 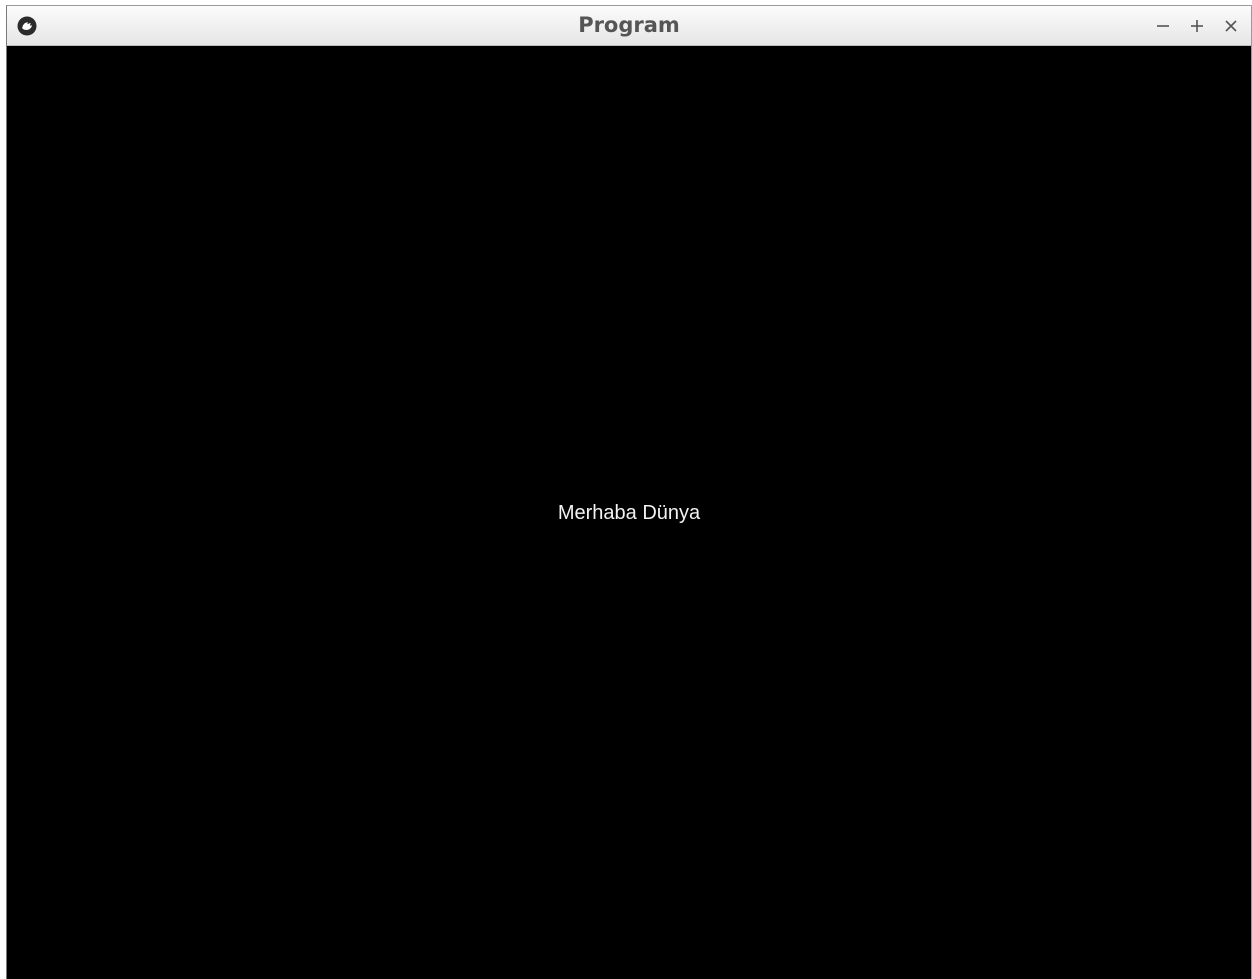 I want to click on maximize-icon, so click(x=1197, y=26).